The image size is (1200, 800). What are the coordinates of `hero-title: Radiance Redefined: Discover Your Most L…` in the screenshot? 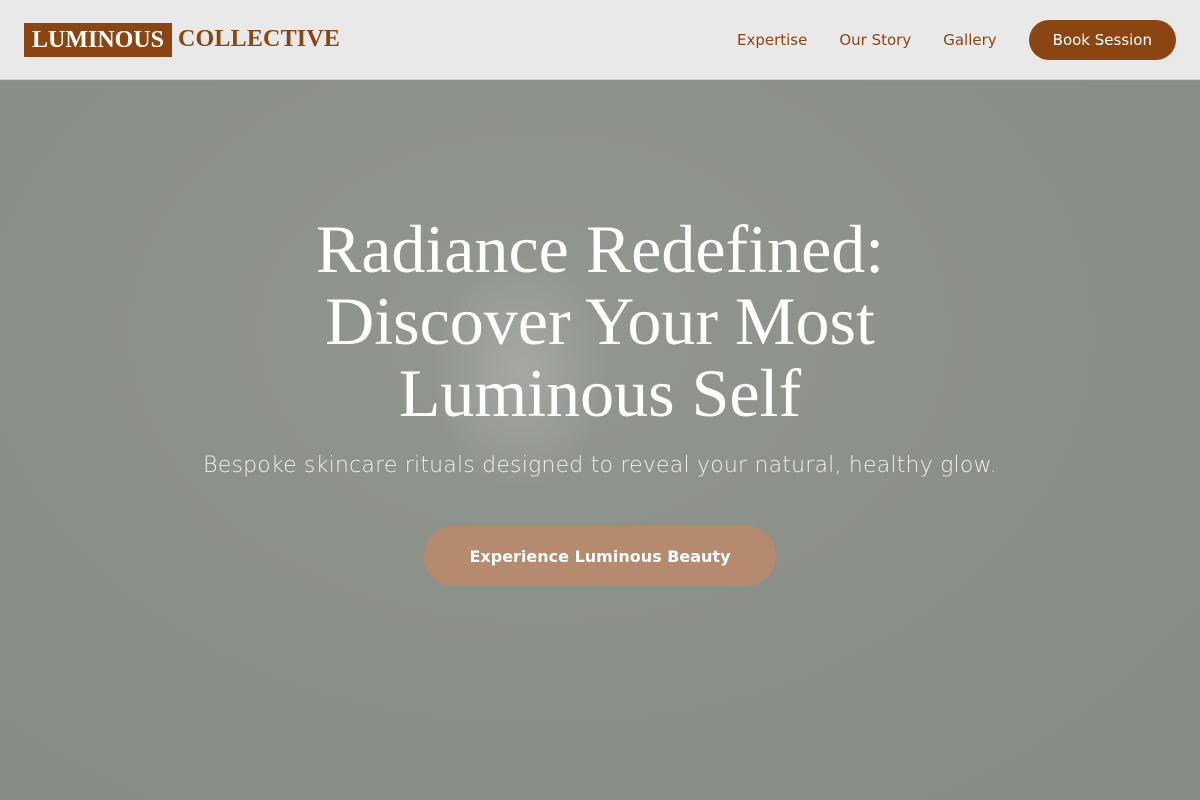 It's located at (600, 321).